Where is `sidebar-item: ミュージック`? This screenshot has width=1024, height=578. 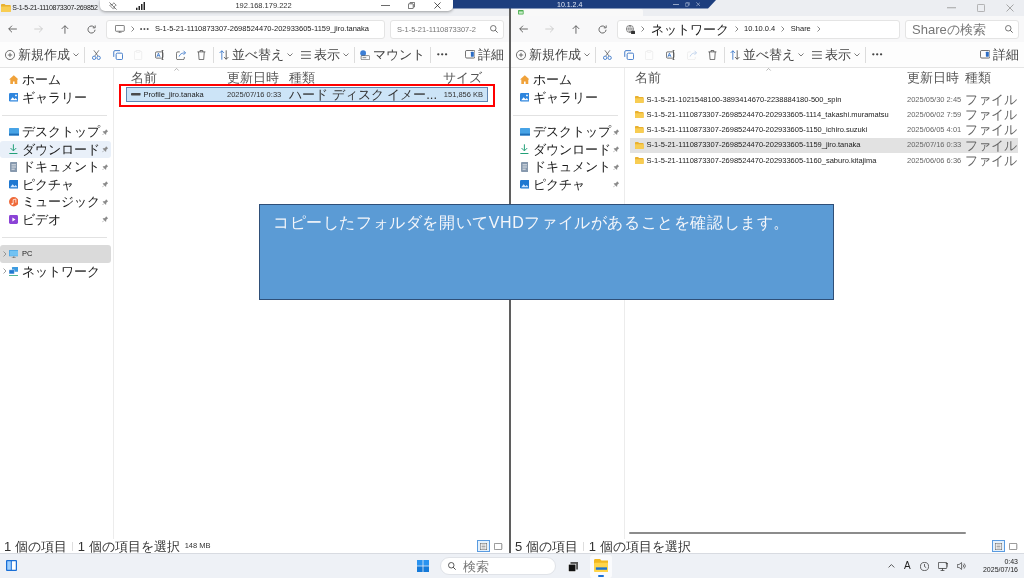
sidebar-item: ミュージック is located at coordinates (55, 202).